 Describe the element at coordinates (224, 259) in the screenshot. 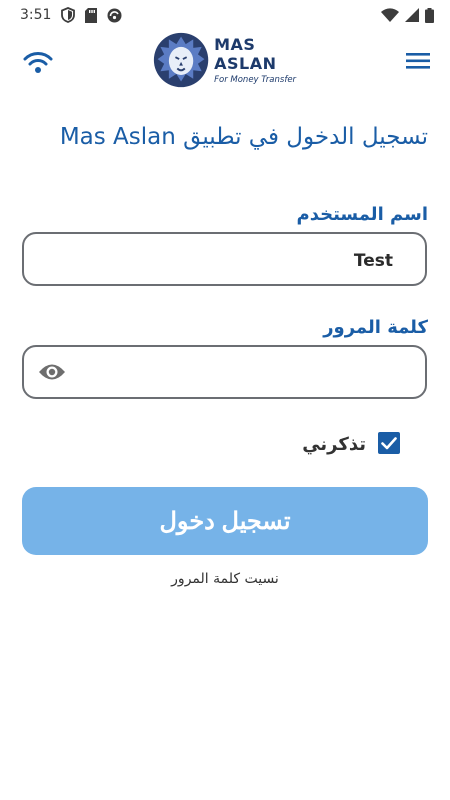

I see `username-field: Test` at that location.